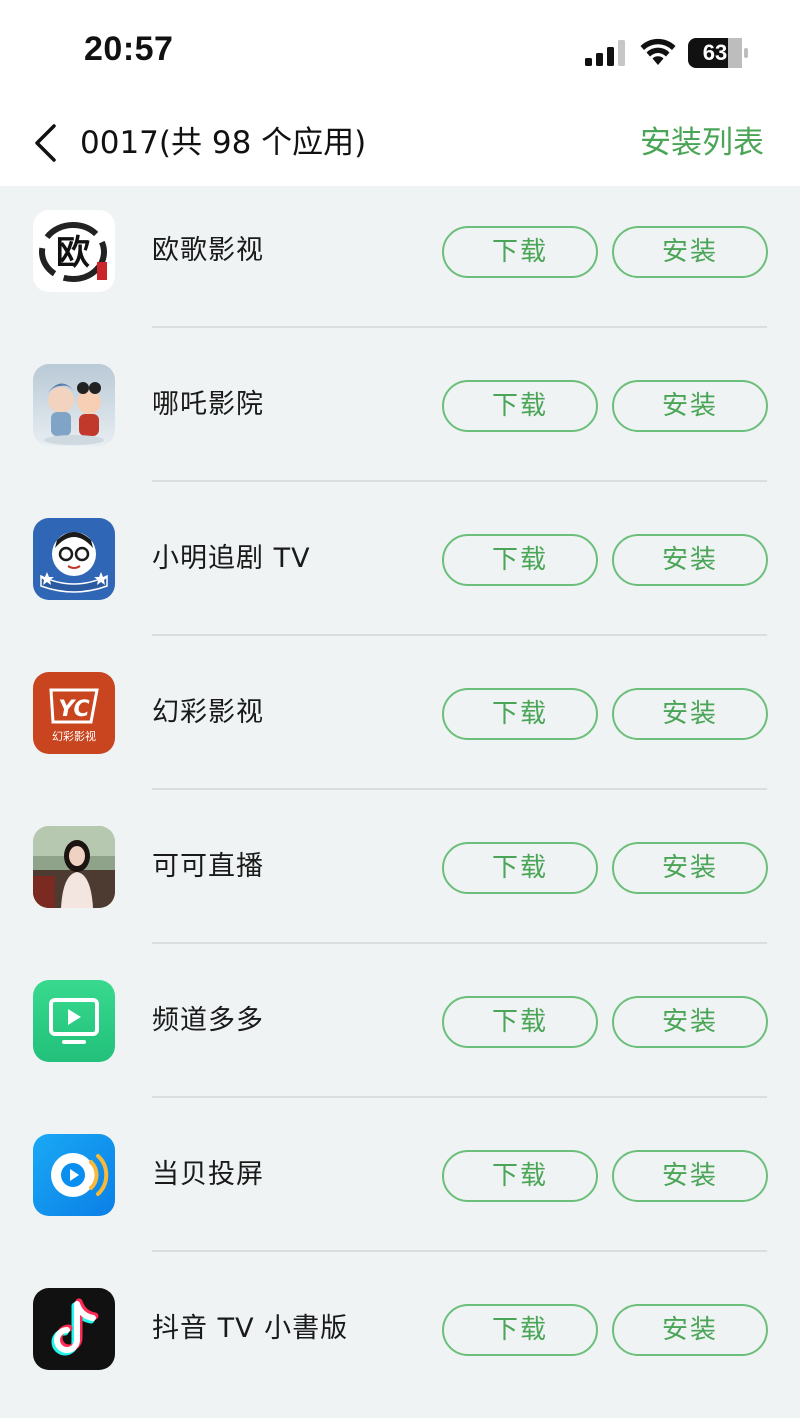 The width and height of the screenshot is (800, 1418). Describe the element at coordinates (400, 1033) in the screenshot. I see `app-row: 频道多多 下载 安装` at that location.